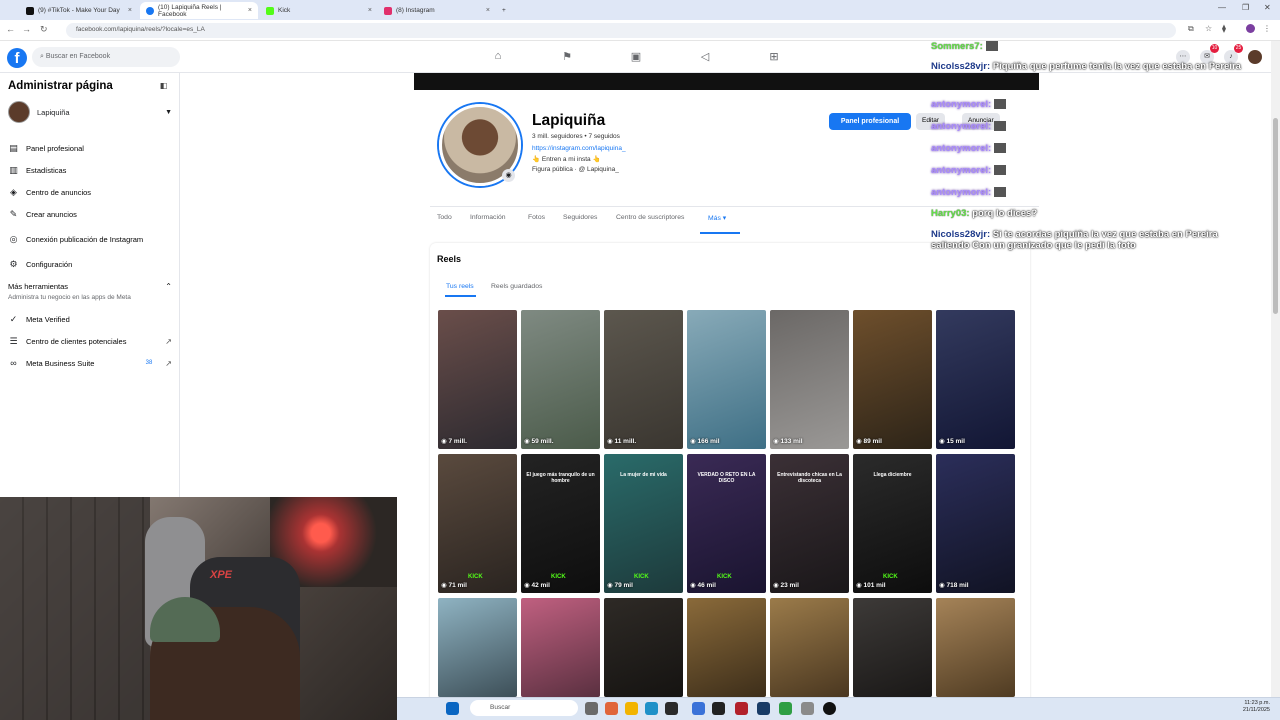 This screenshot has height=720, width=1280. What do you see at coordinates (643, 523) in the screenshot?
I see `reel-thumbnail: La mujer de mi vida KICK ◉ 79 mil` at bounding box center [643, 523].